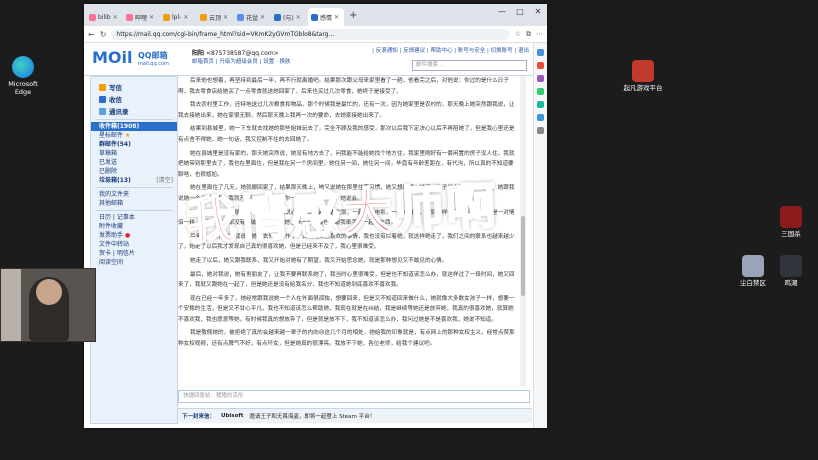 This screenshot has height=460, width=818. What do you see at coordinates (523, 256) in the screenshot?
I see `scrollbar-thumb` at bounding box center [523, 256].